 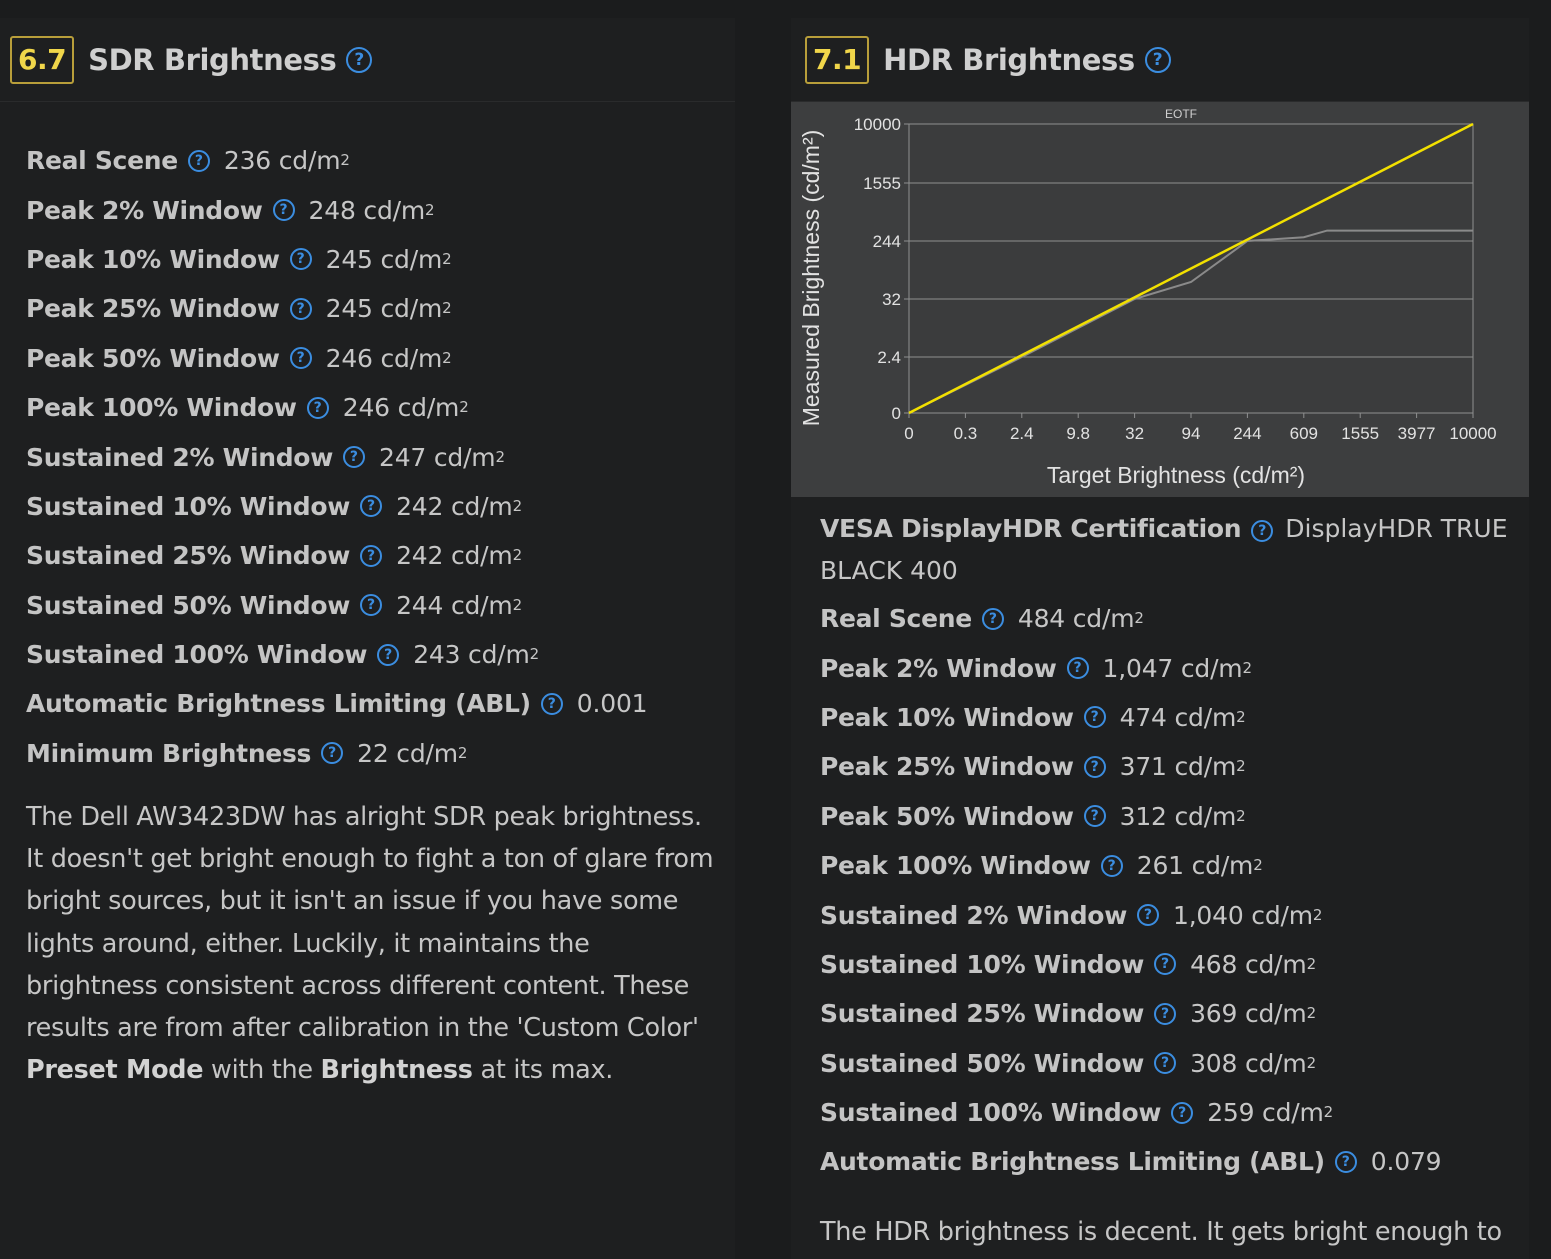 What do you see at coordinates (811, 278) in the screenshot?
I see `chart-y-axis-label: Measured Brightness (cd/m²)` at bounding box center [811, 278].